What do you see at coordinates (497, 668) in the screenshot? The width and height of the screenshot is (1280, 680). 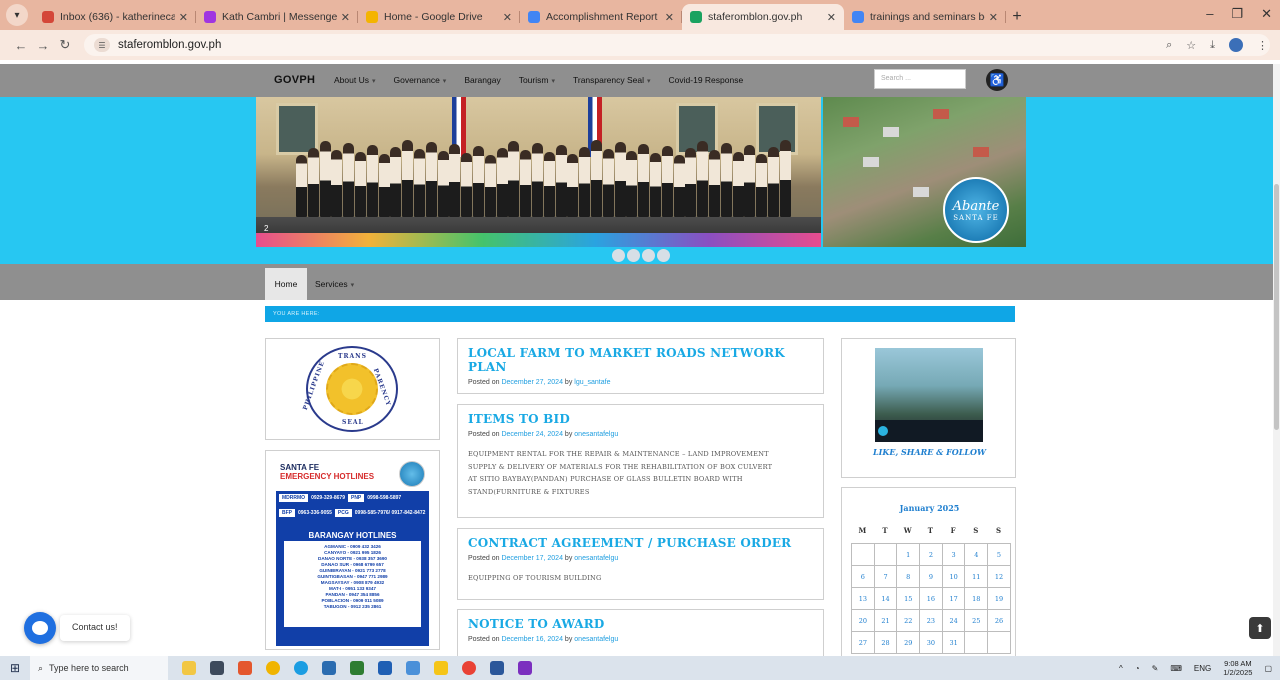 I see `word-icon` at bounding box center [497, 668].